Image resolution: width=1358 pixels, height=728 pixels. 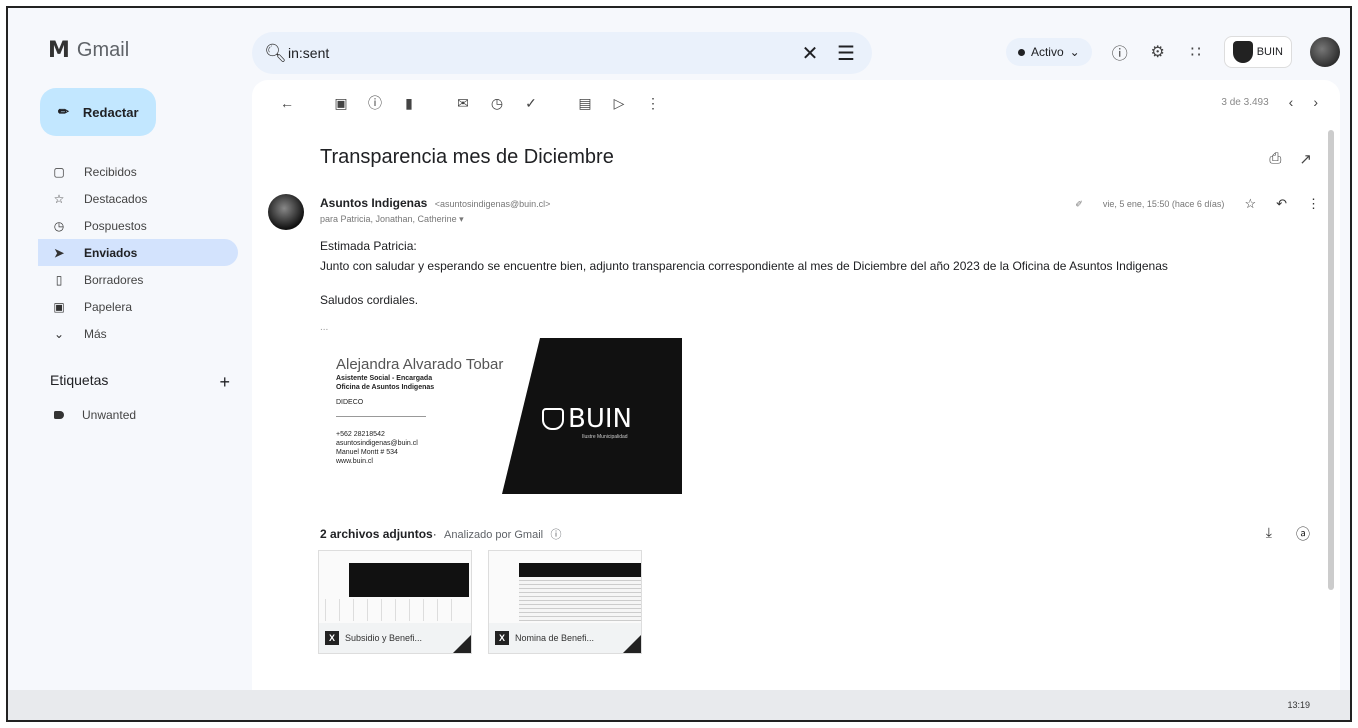 I want to click on chevron-down-icon: ⌄, so click(x=1074, y=52).